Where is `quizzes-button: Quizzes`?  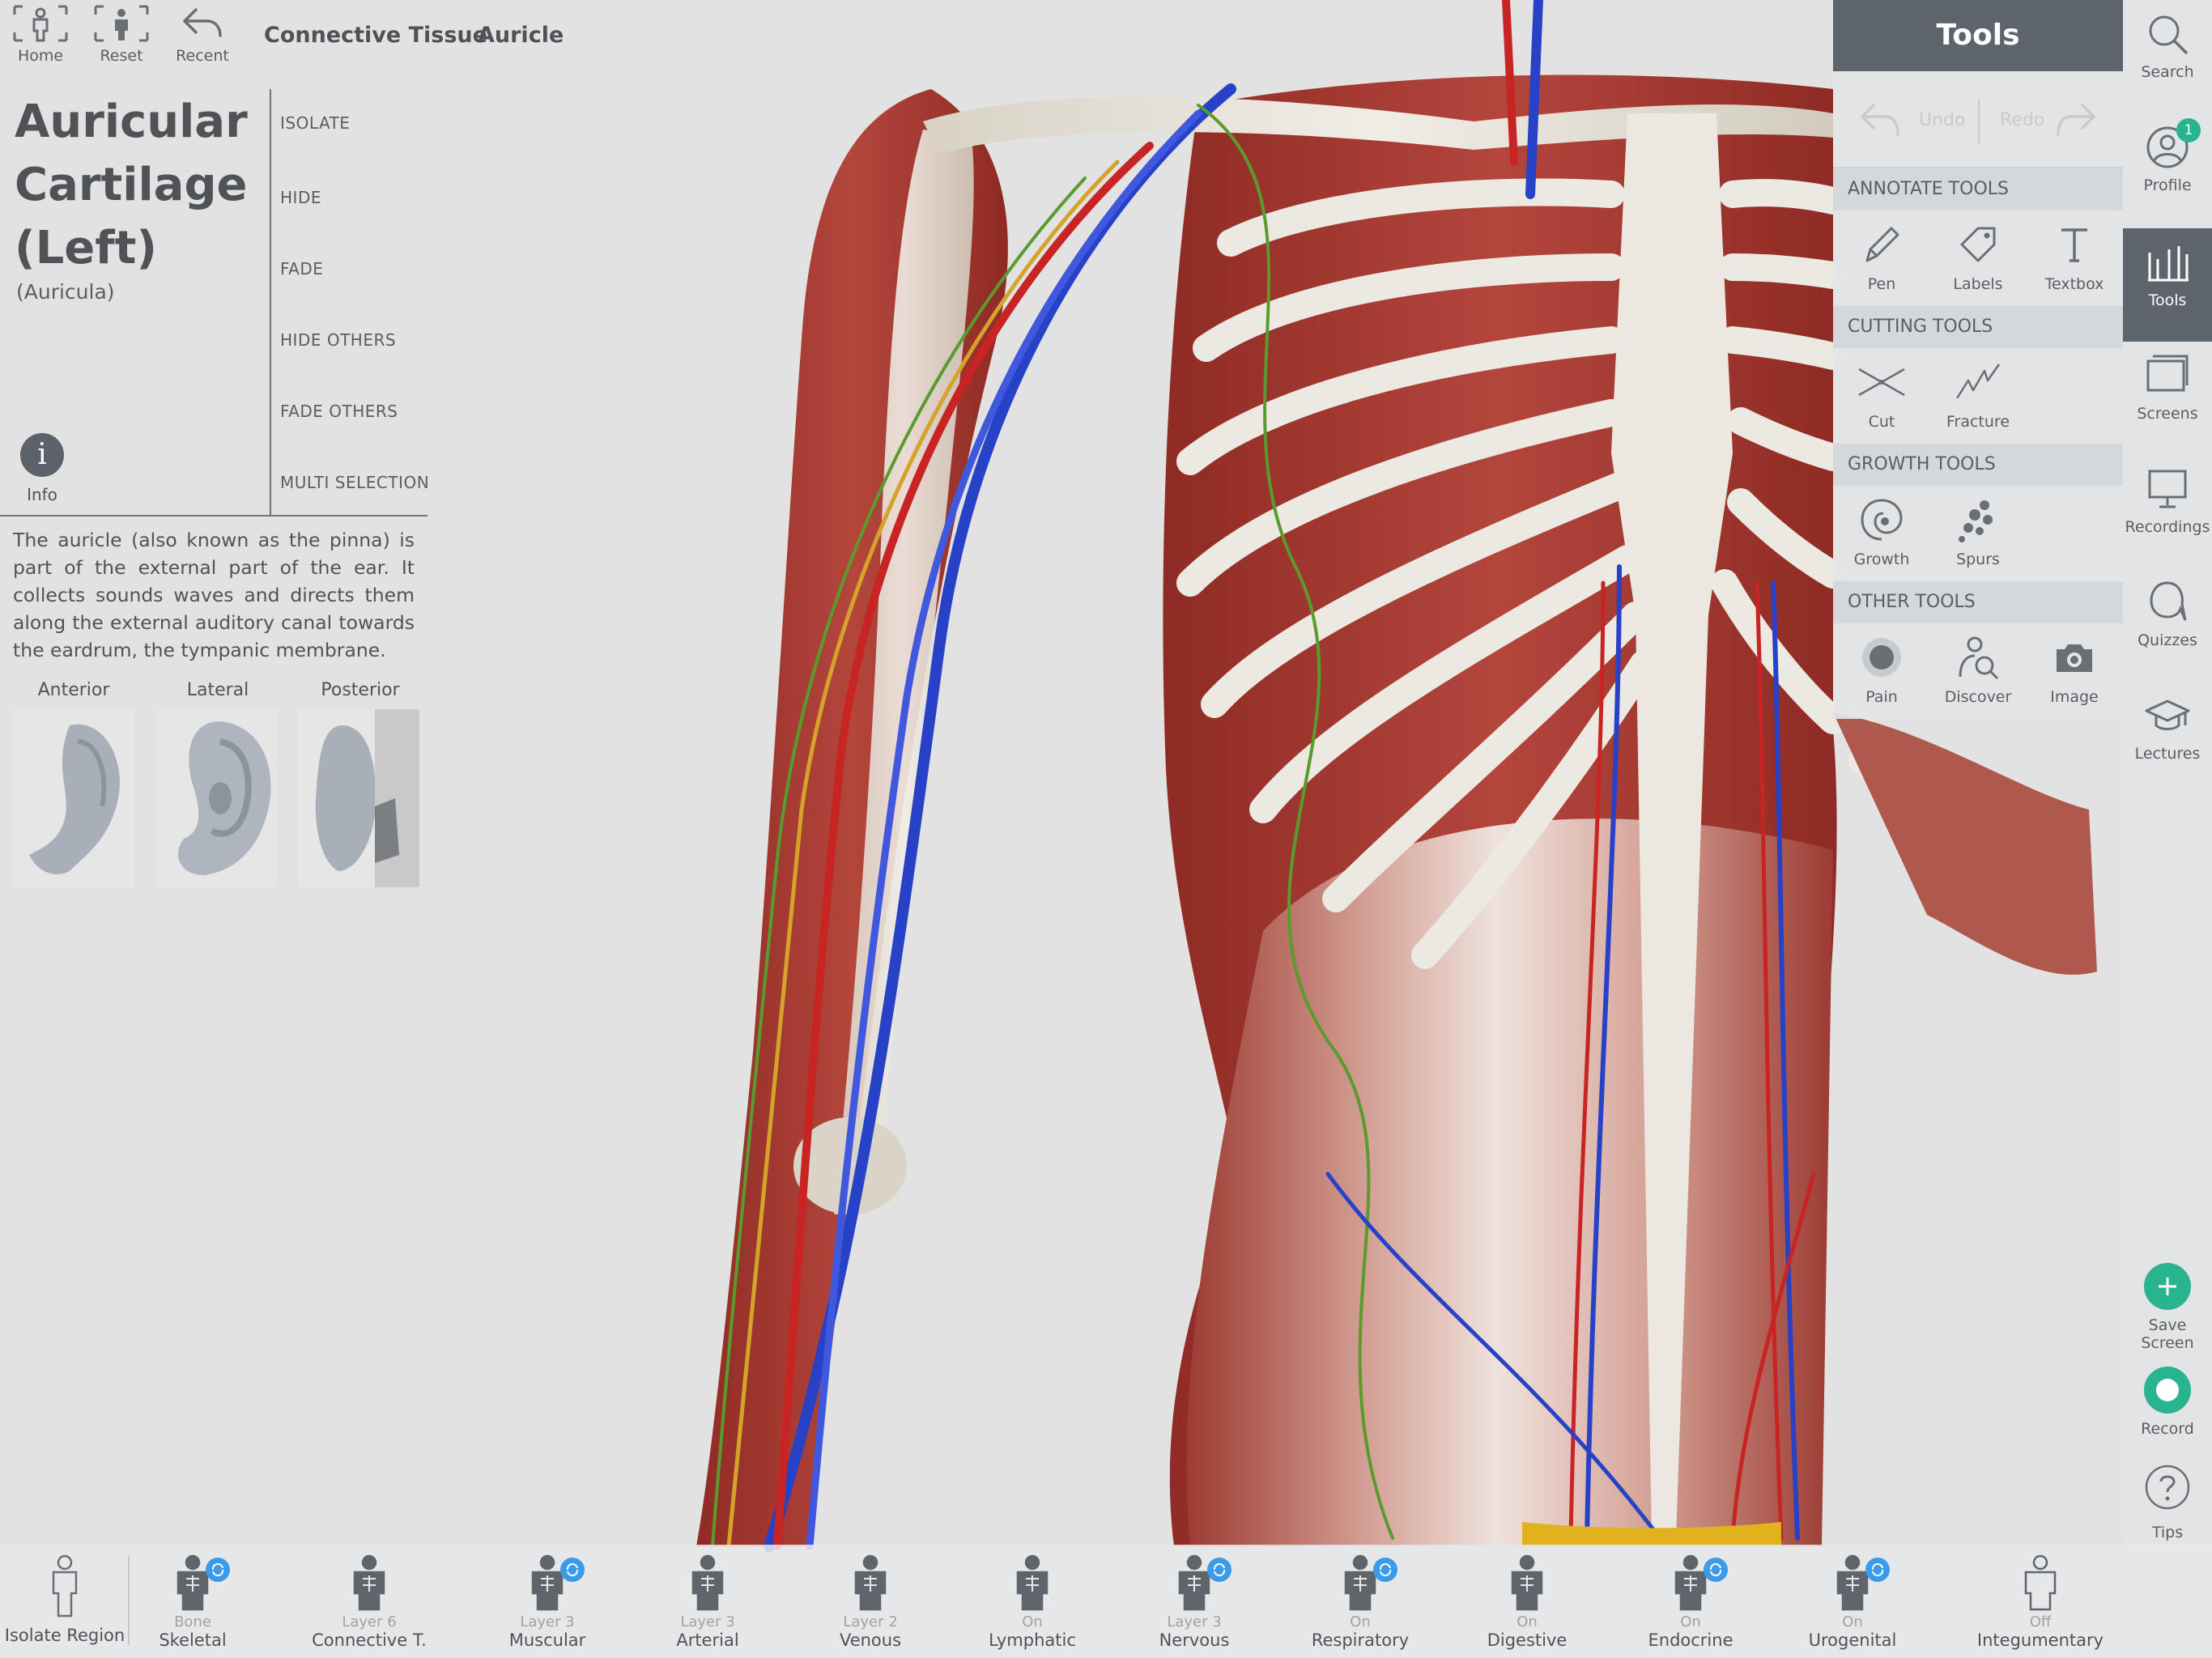 quizzes-button: Quizzes is located at coordinates (2167, 625).